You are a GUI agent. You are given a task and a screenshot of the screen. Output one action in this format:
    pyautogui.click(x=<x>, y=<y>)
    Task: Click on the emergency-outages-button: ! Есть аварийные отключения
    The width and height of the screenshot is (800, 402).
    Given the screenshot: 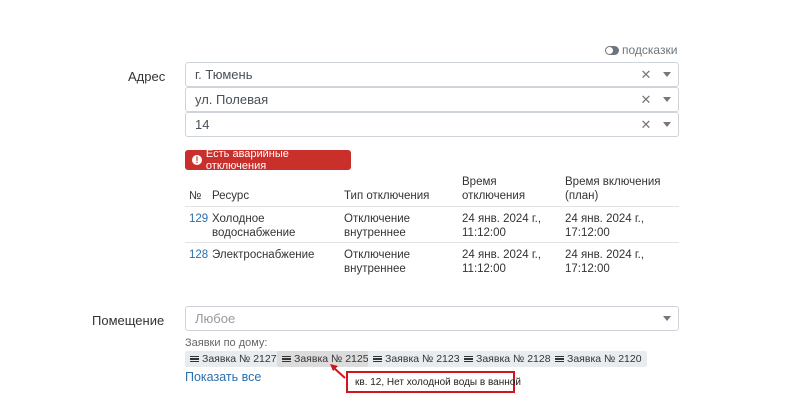 What is the action you would take?
    pyautogui.click(x=268, y=160)
    